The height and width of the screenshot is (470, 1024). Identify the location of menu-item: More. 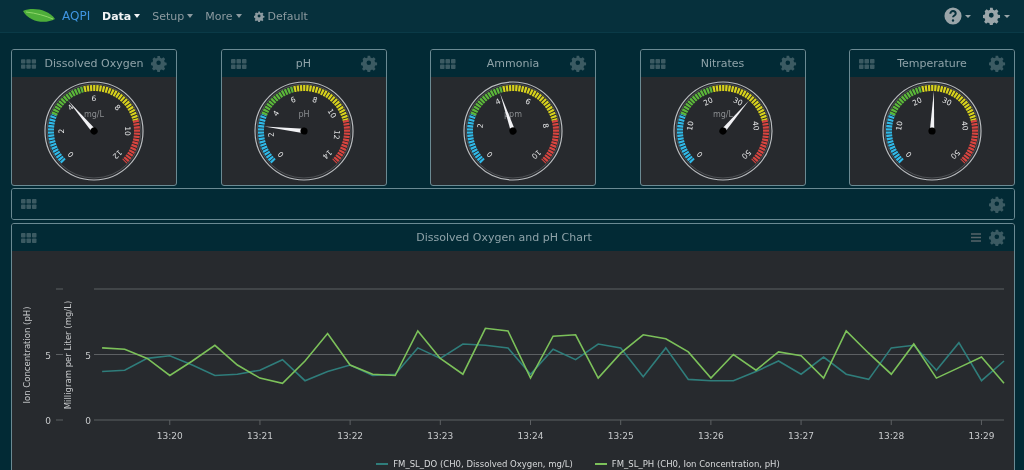
(223, 16).